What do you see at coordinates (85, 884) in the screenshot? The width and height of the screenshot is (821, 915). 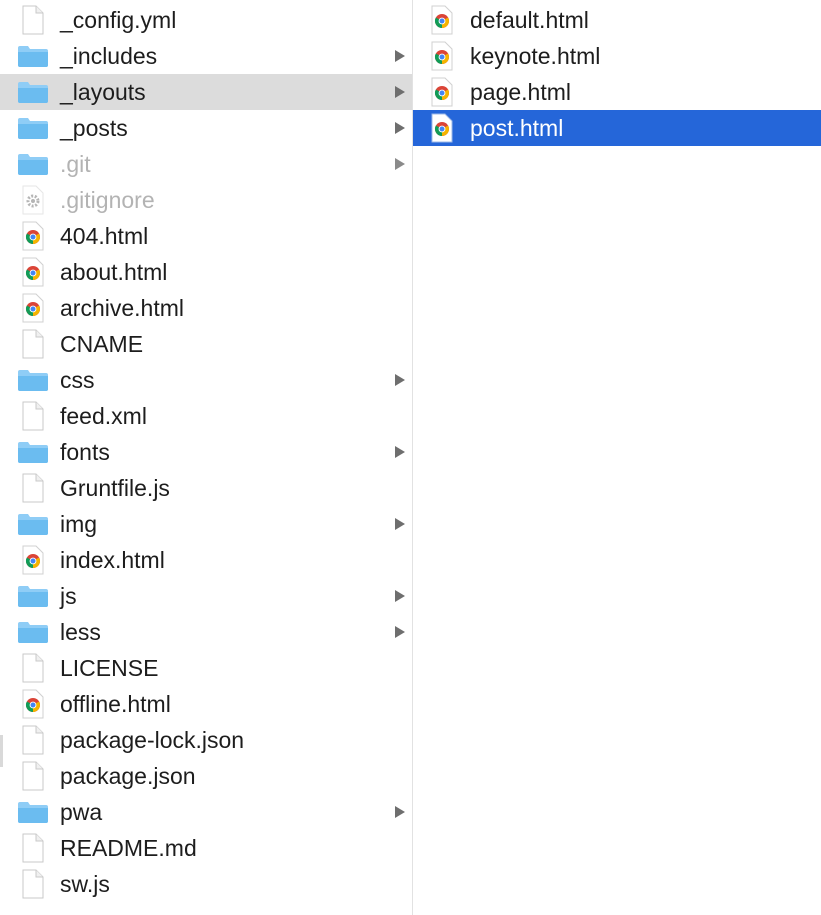 I see `item-name: sw.js` at bounding box center [85, 884].